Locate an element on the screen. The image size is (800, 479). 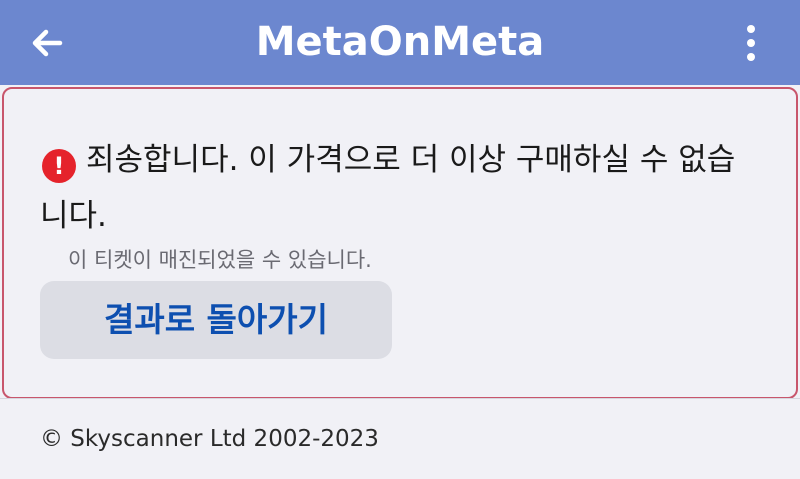
divider is located at coordinates (400, 398).